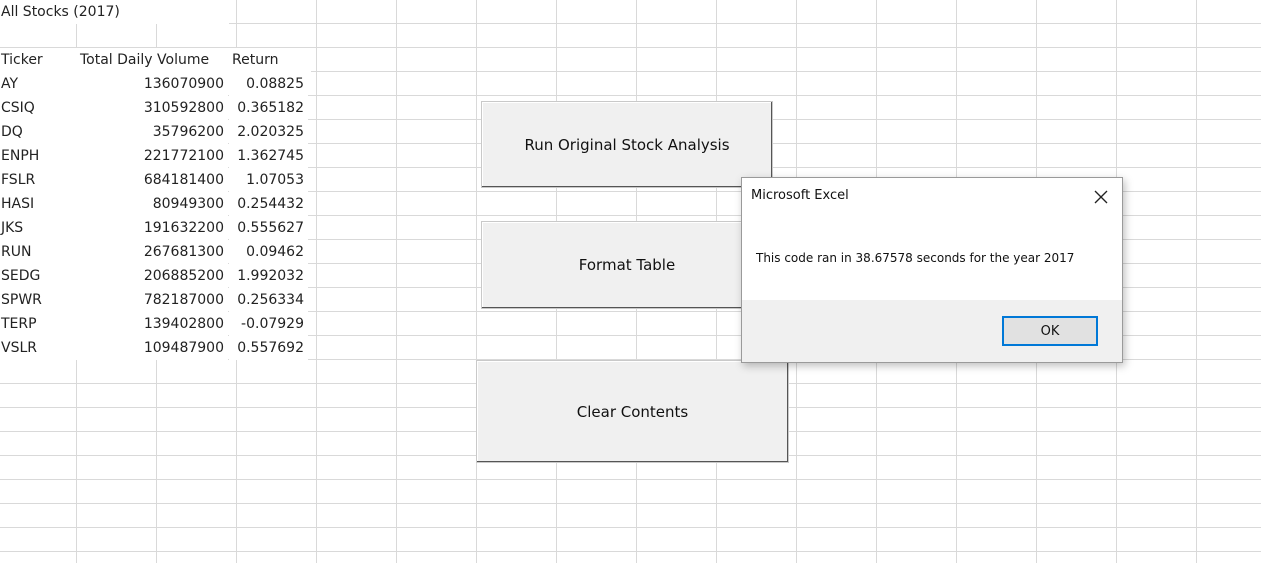  Describe the element at coordinates (268, 276) in the screenshot. I see `return-cell: 1.992032` at that location.